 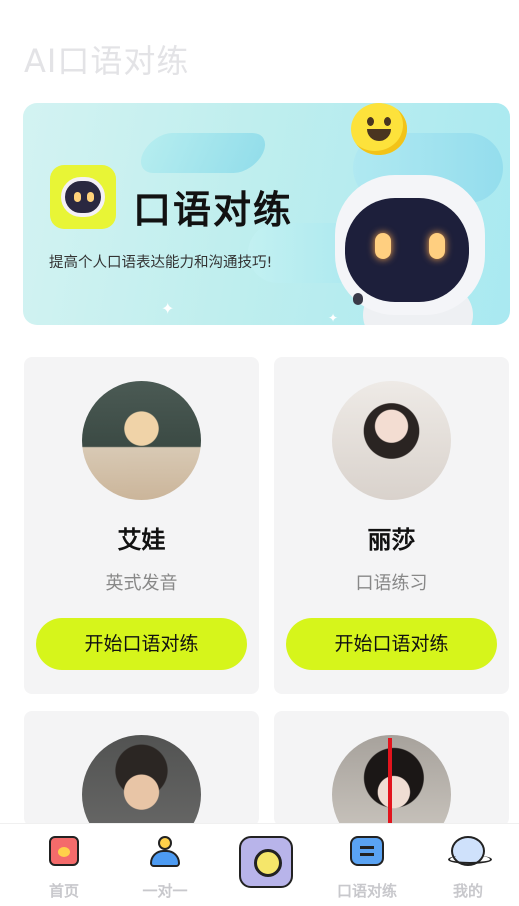 What do you see at coordinates (366, 891) in the screenshot?
I see `nav-label: 口语对练` at bounding box center [366, 891].